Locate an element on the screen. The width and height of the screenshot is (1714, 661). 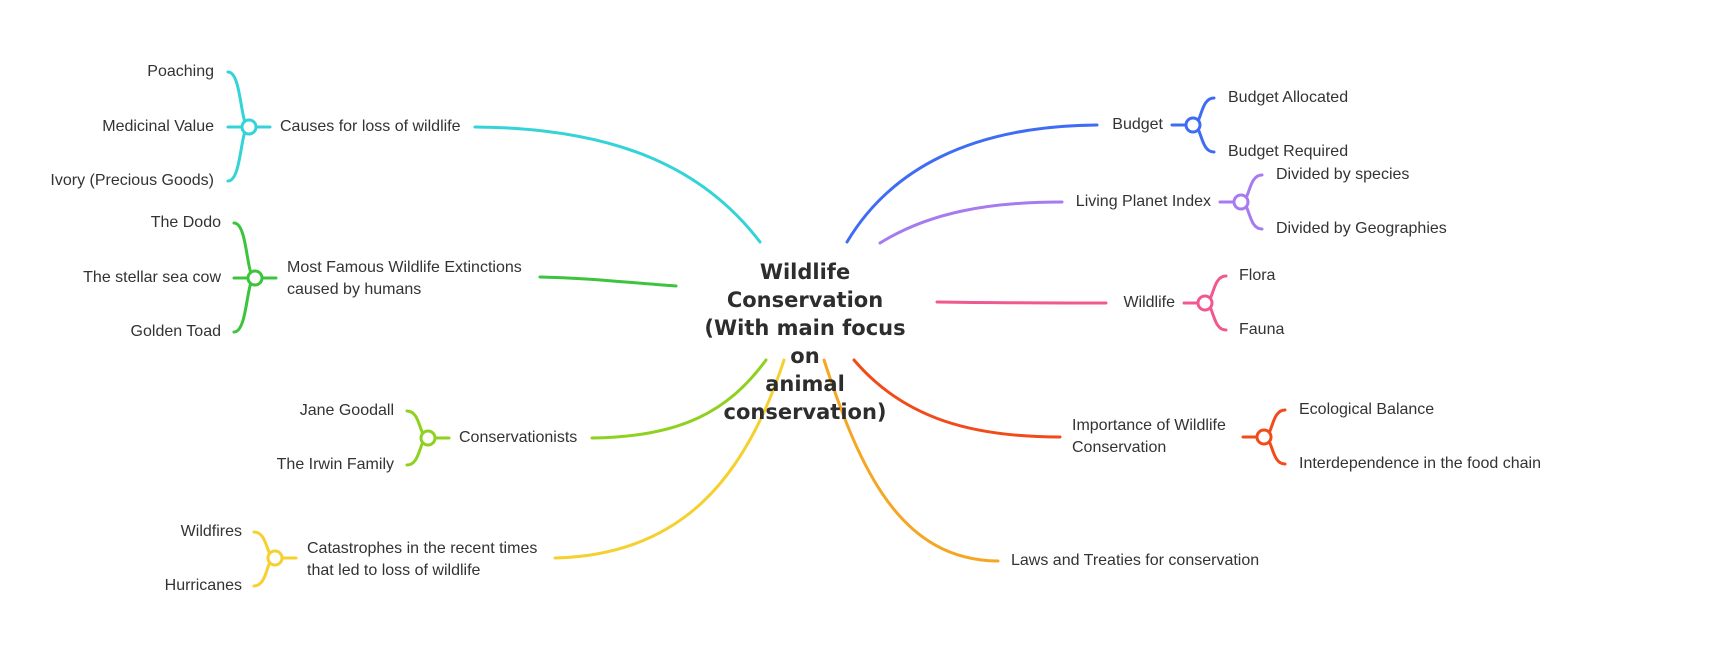
connector-causes-poaching is located at coordinates (238, 99).